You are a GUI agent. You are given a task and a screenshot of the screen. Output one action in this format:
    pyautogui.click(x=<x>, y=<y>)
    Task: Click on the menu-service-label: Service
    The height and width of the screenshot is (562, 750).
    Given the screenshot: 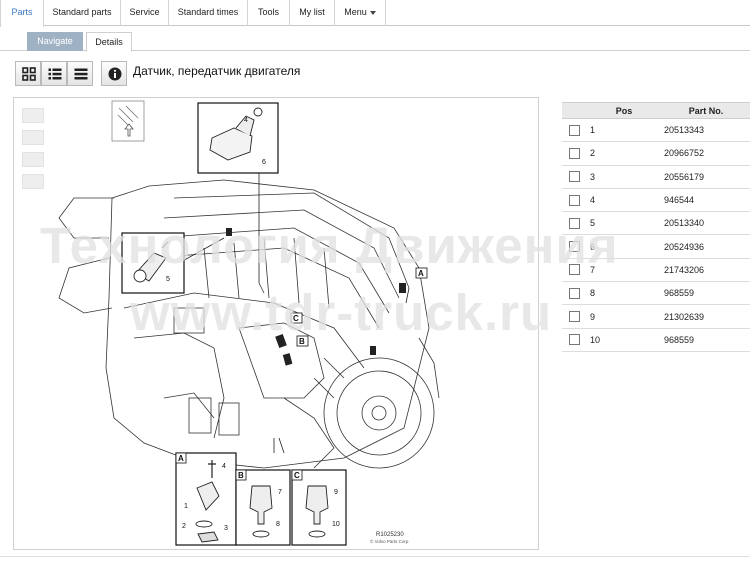 What is the action you would take?
    pyautogui.click(x=144, y=12)
    